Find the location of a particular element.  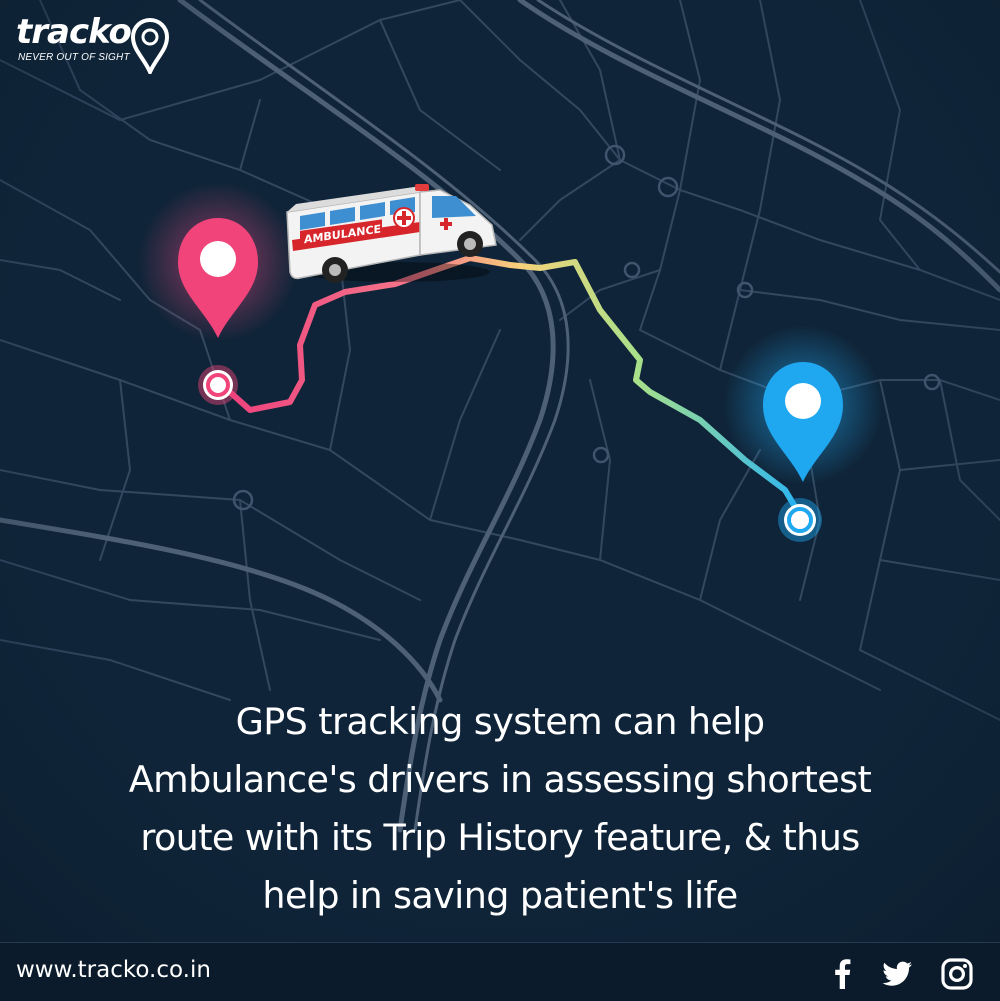

facebook-icon is located at coordinates (843, 974).